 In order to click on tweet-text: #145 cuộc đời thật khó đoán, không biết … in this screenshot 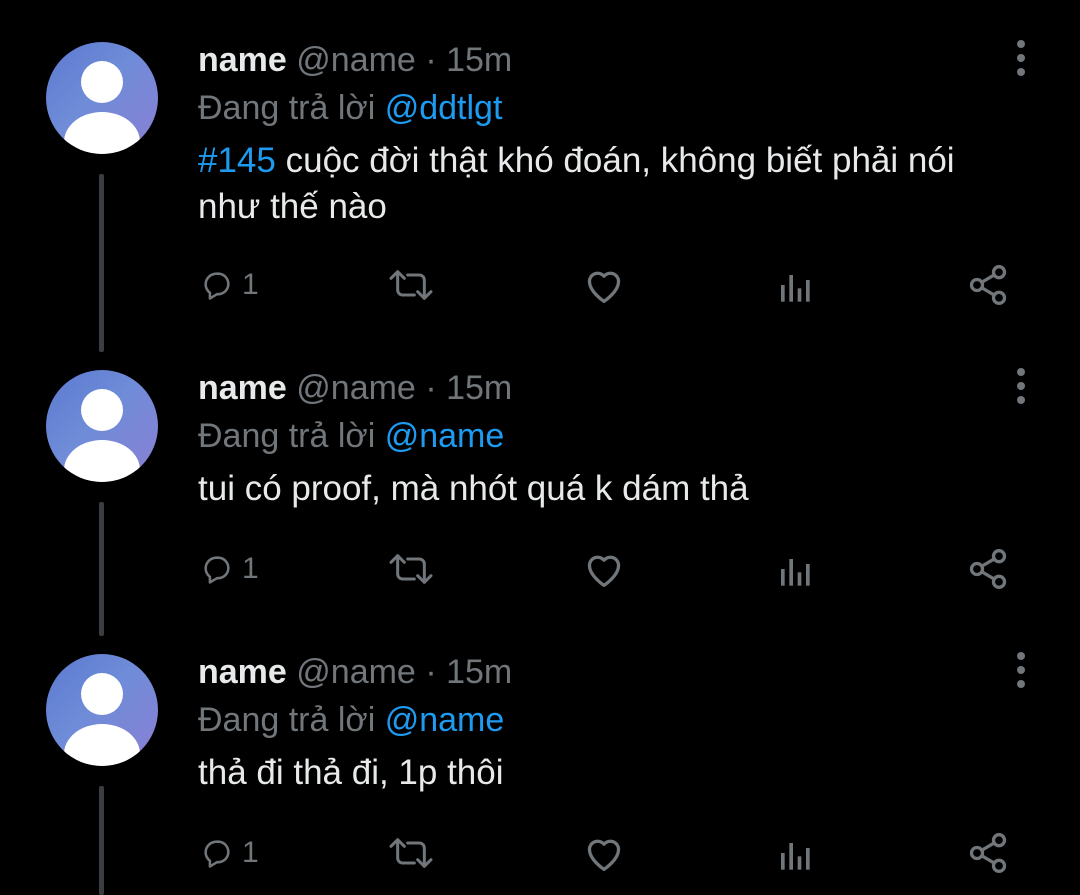, I will do `click(608, 184)`.